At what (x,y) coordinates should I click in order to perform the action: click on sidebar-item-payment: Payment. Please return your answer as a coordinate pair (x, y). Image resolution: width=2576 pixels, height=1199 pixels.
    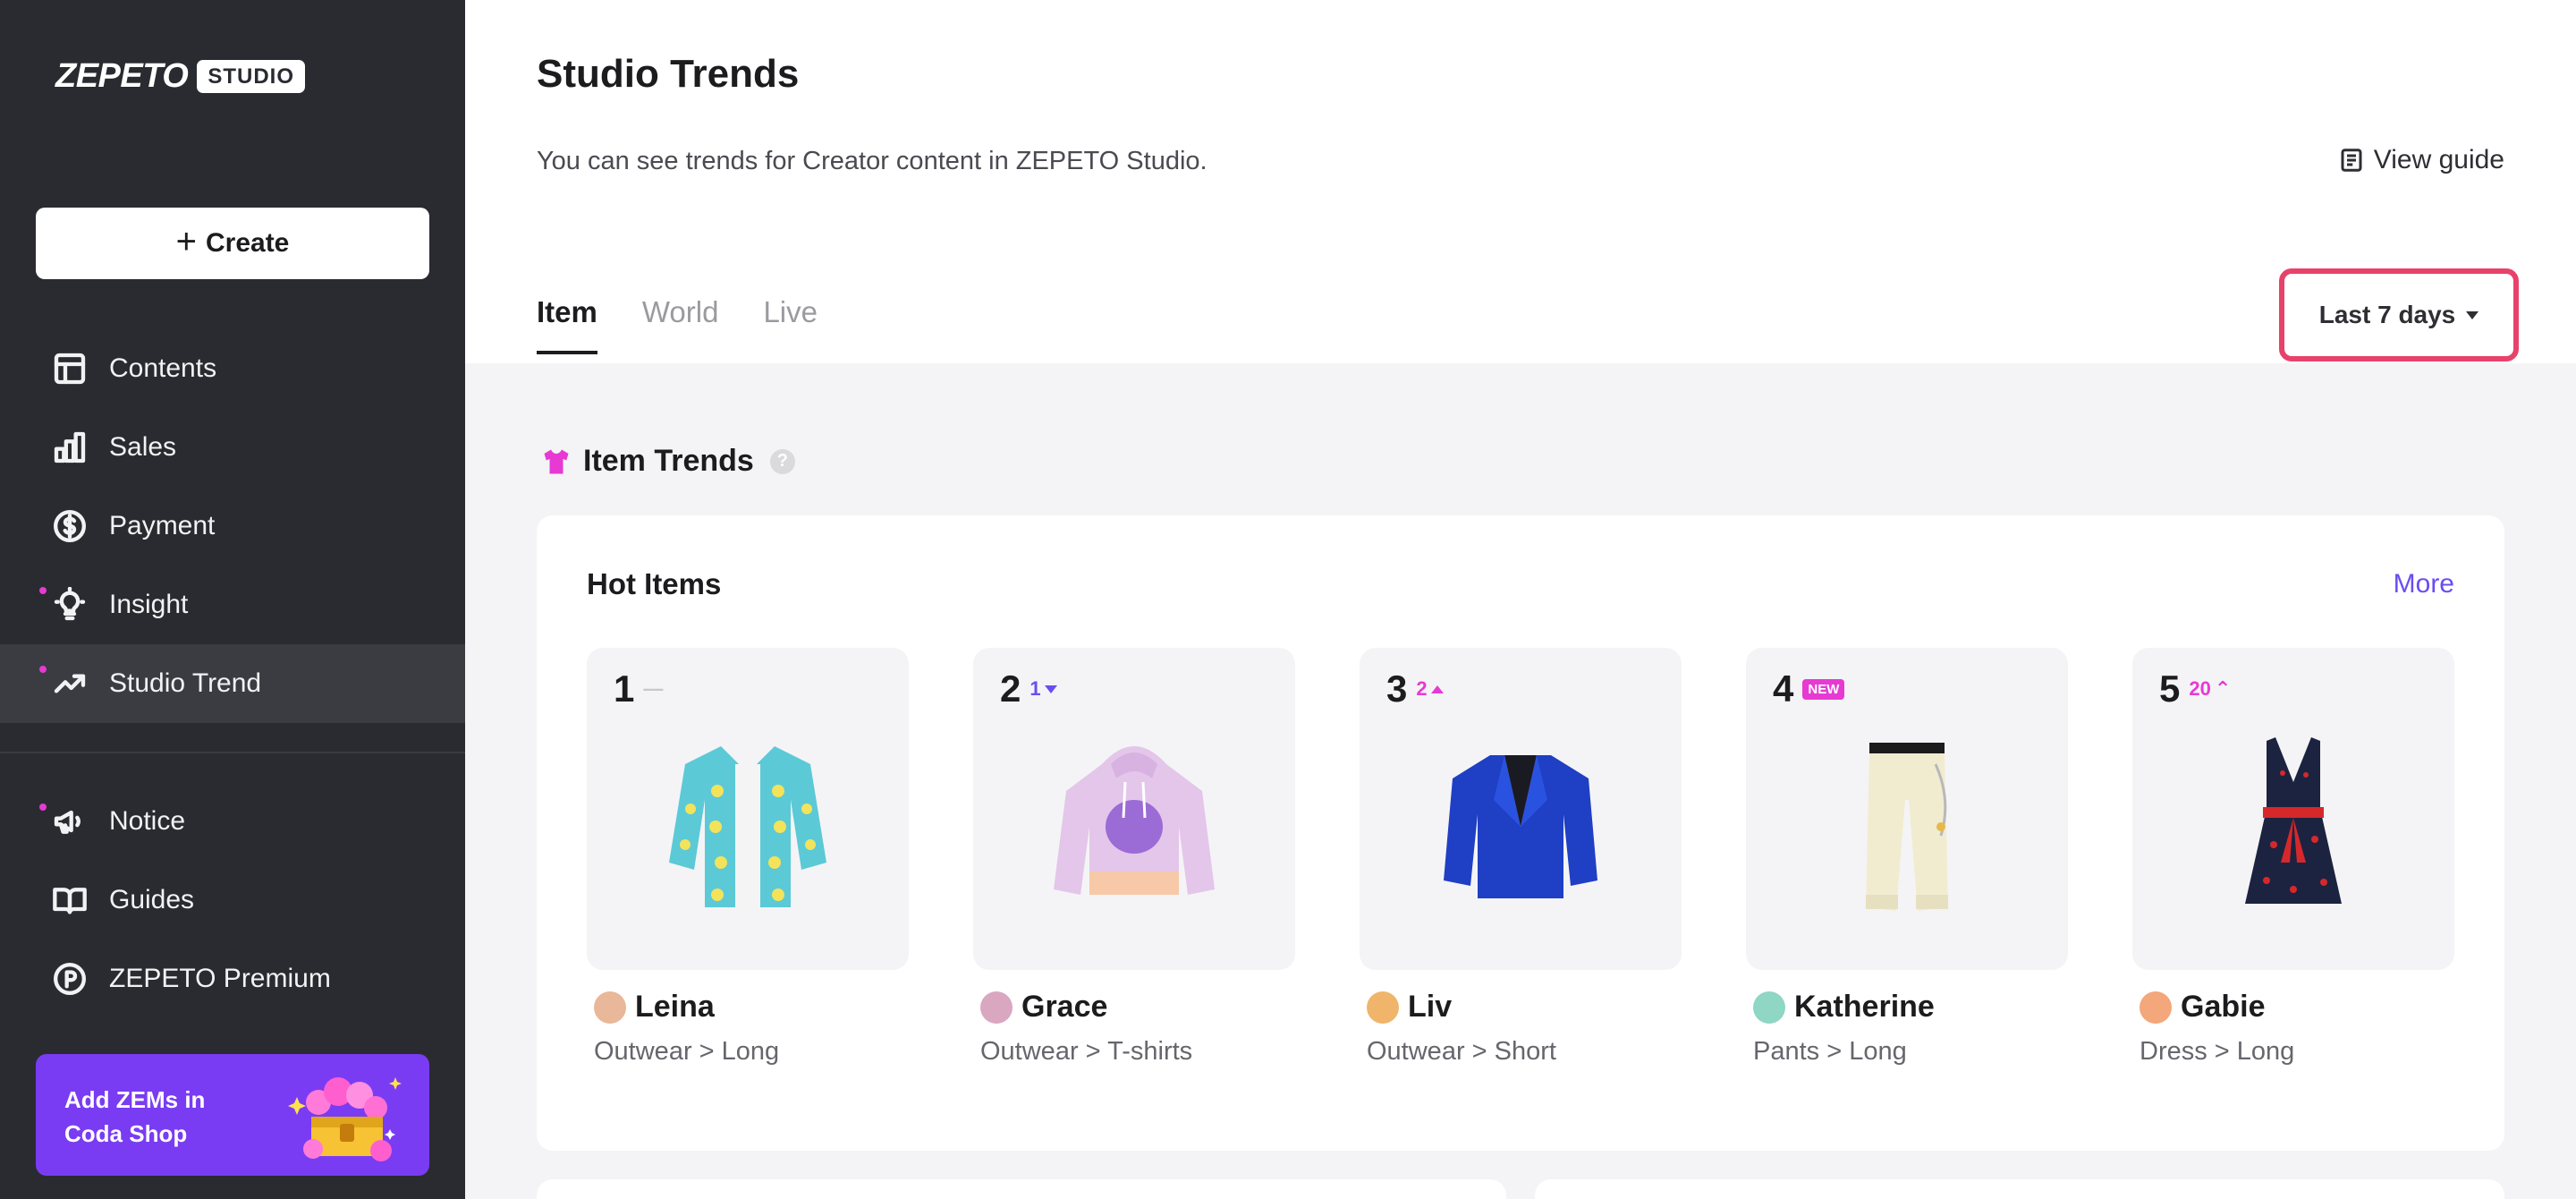
    Looking at the image, I should click on (232, 526).